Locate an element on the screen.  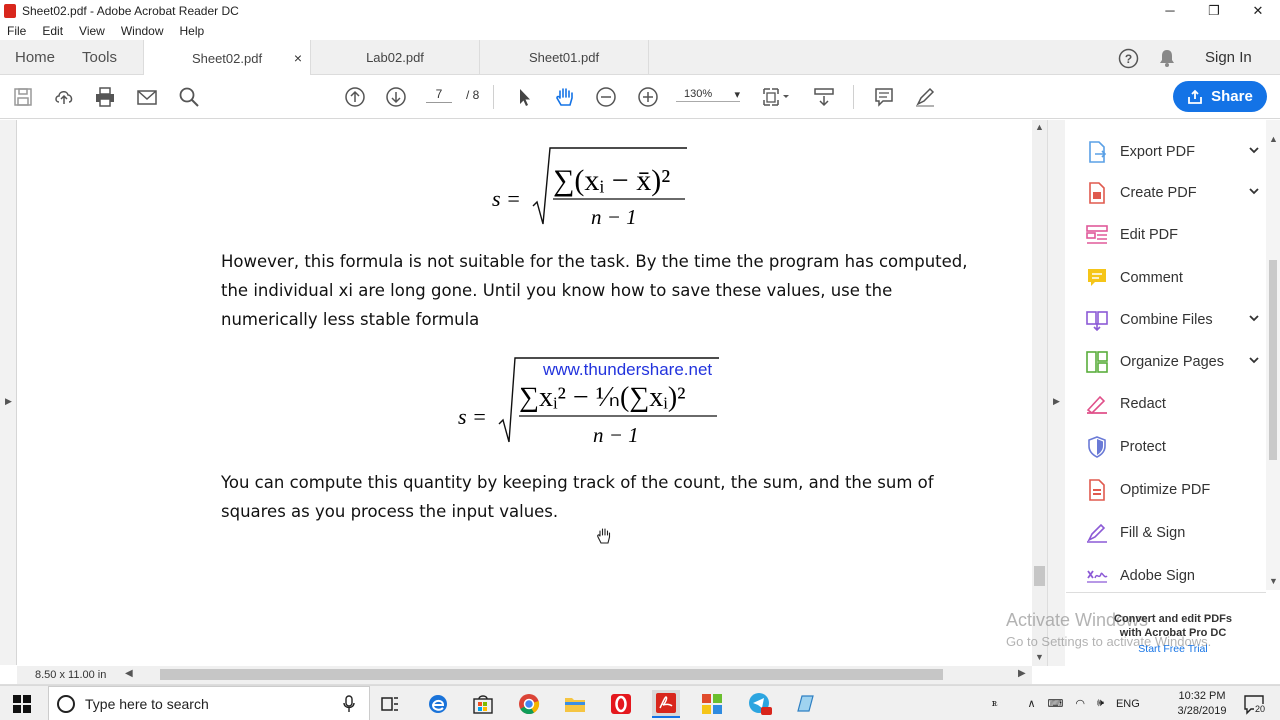
zoom-out-icon is located at coordinates (606, 97).